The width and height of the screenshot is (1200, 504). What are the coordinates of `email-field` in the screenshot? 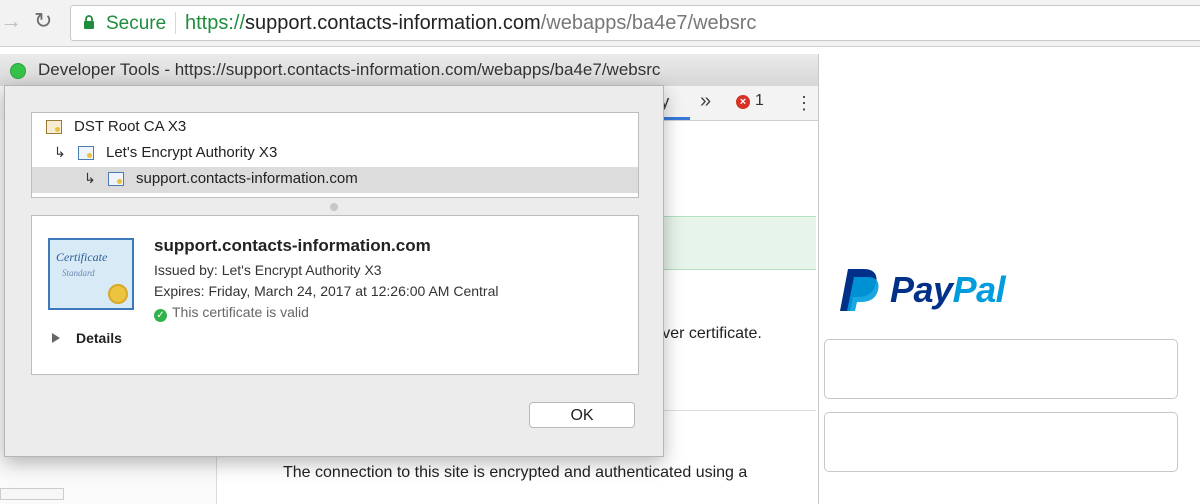 It's located at (1001, 369).